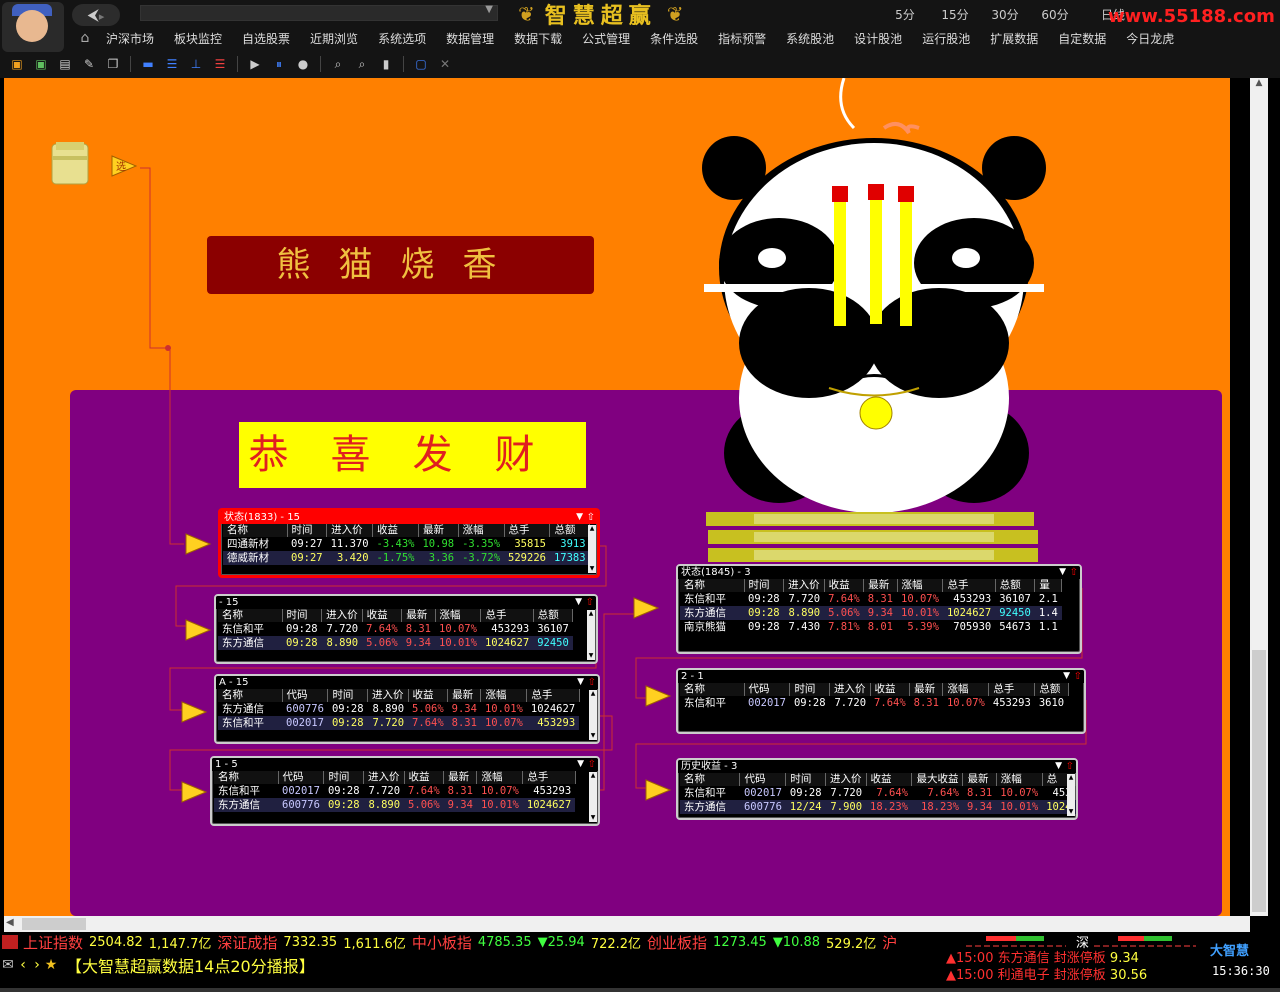  I want to click on menu-item: 自选股票, so click(266, 40).